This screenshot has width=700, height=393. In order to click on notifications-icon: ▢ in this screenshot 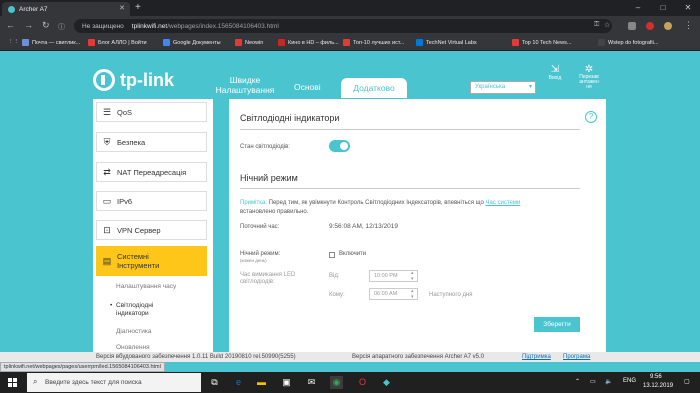, I will do `click(687, 381)`.